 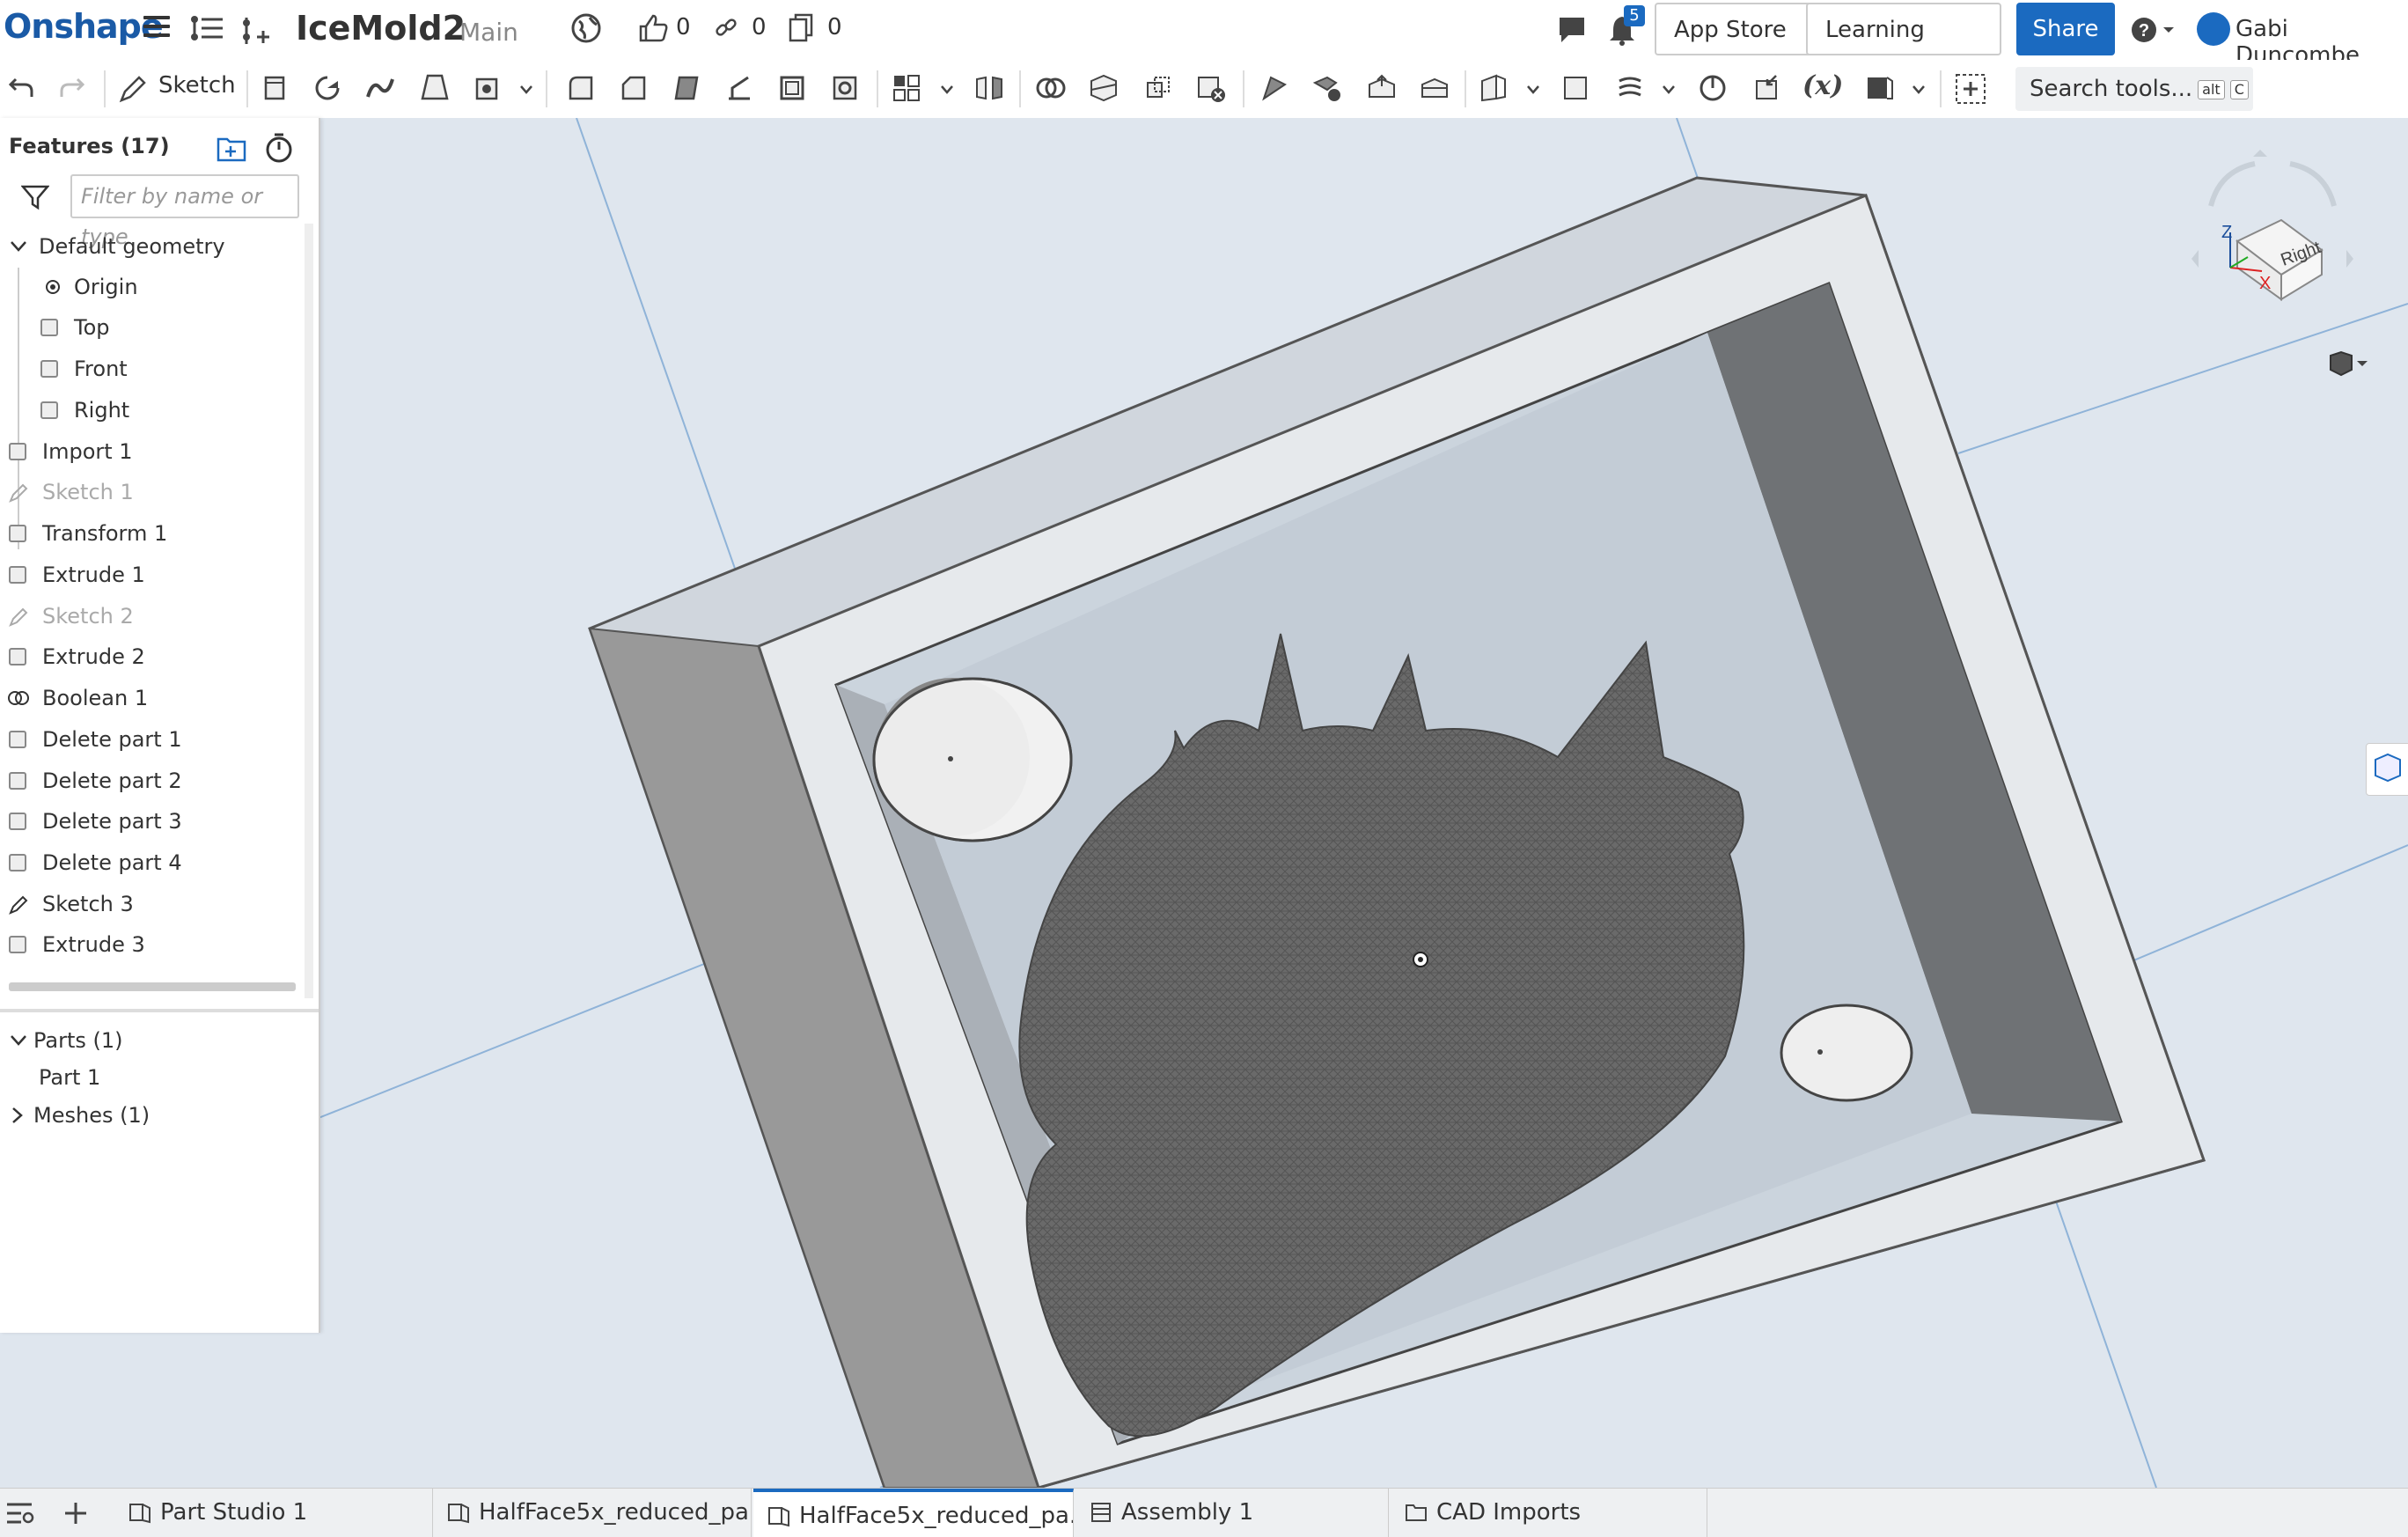 What do you see at coordinates (1742, 29) in the screenshot?
I see `app-store-button: App Store` at bounding box center [1742, 29].